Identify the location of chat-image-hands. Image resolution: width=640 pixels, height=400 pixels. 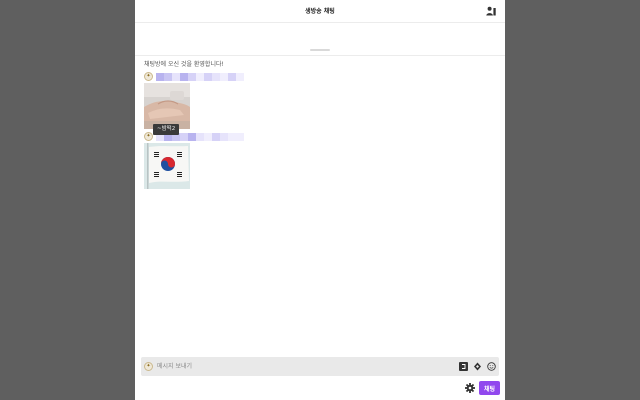
(167, 106).